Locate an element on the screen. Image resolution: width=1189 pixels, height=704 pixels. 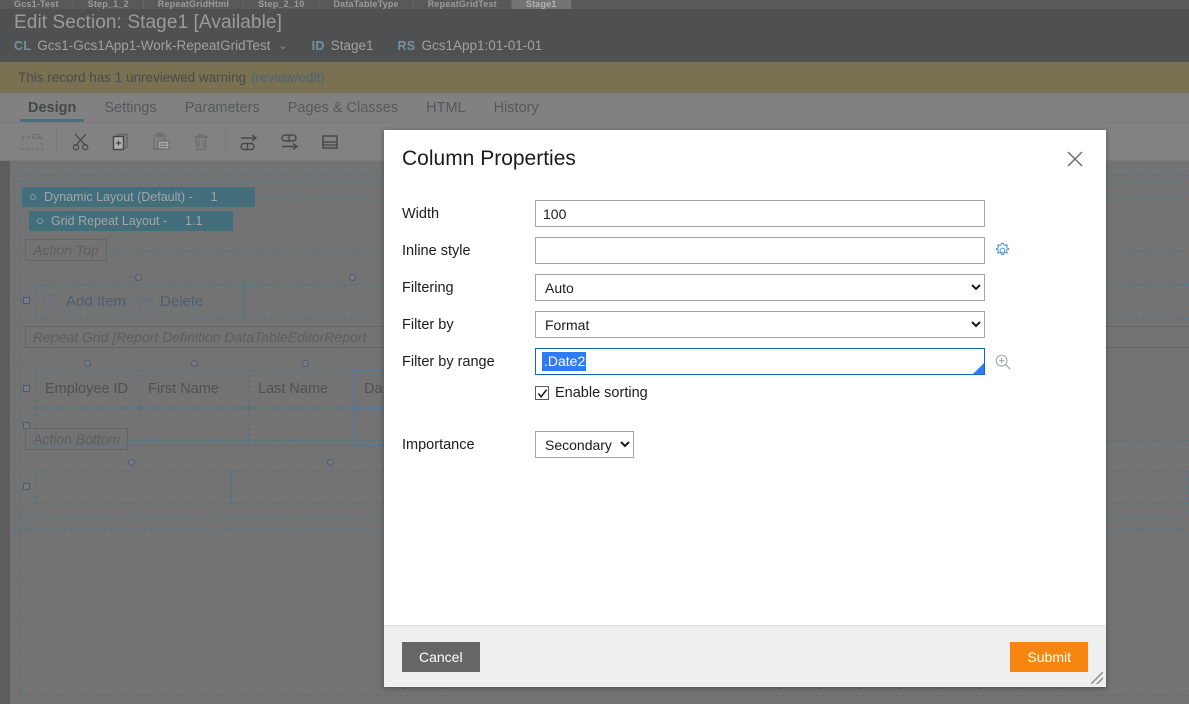
importance-control: Secondary is located at coordinates (811, 444).